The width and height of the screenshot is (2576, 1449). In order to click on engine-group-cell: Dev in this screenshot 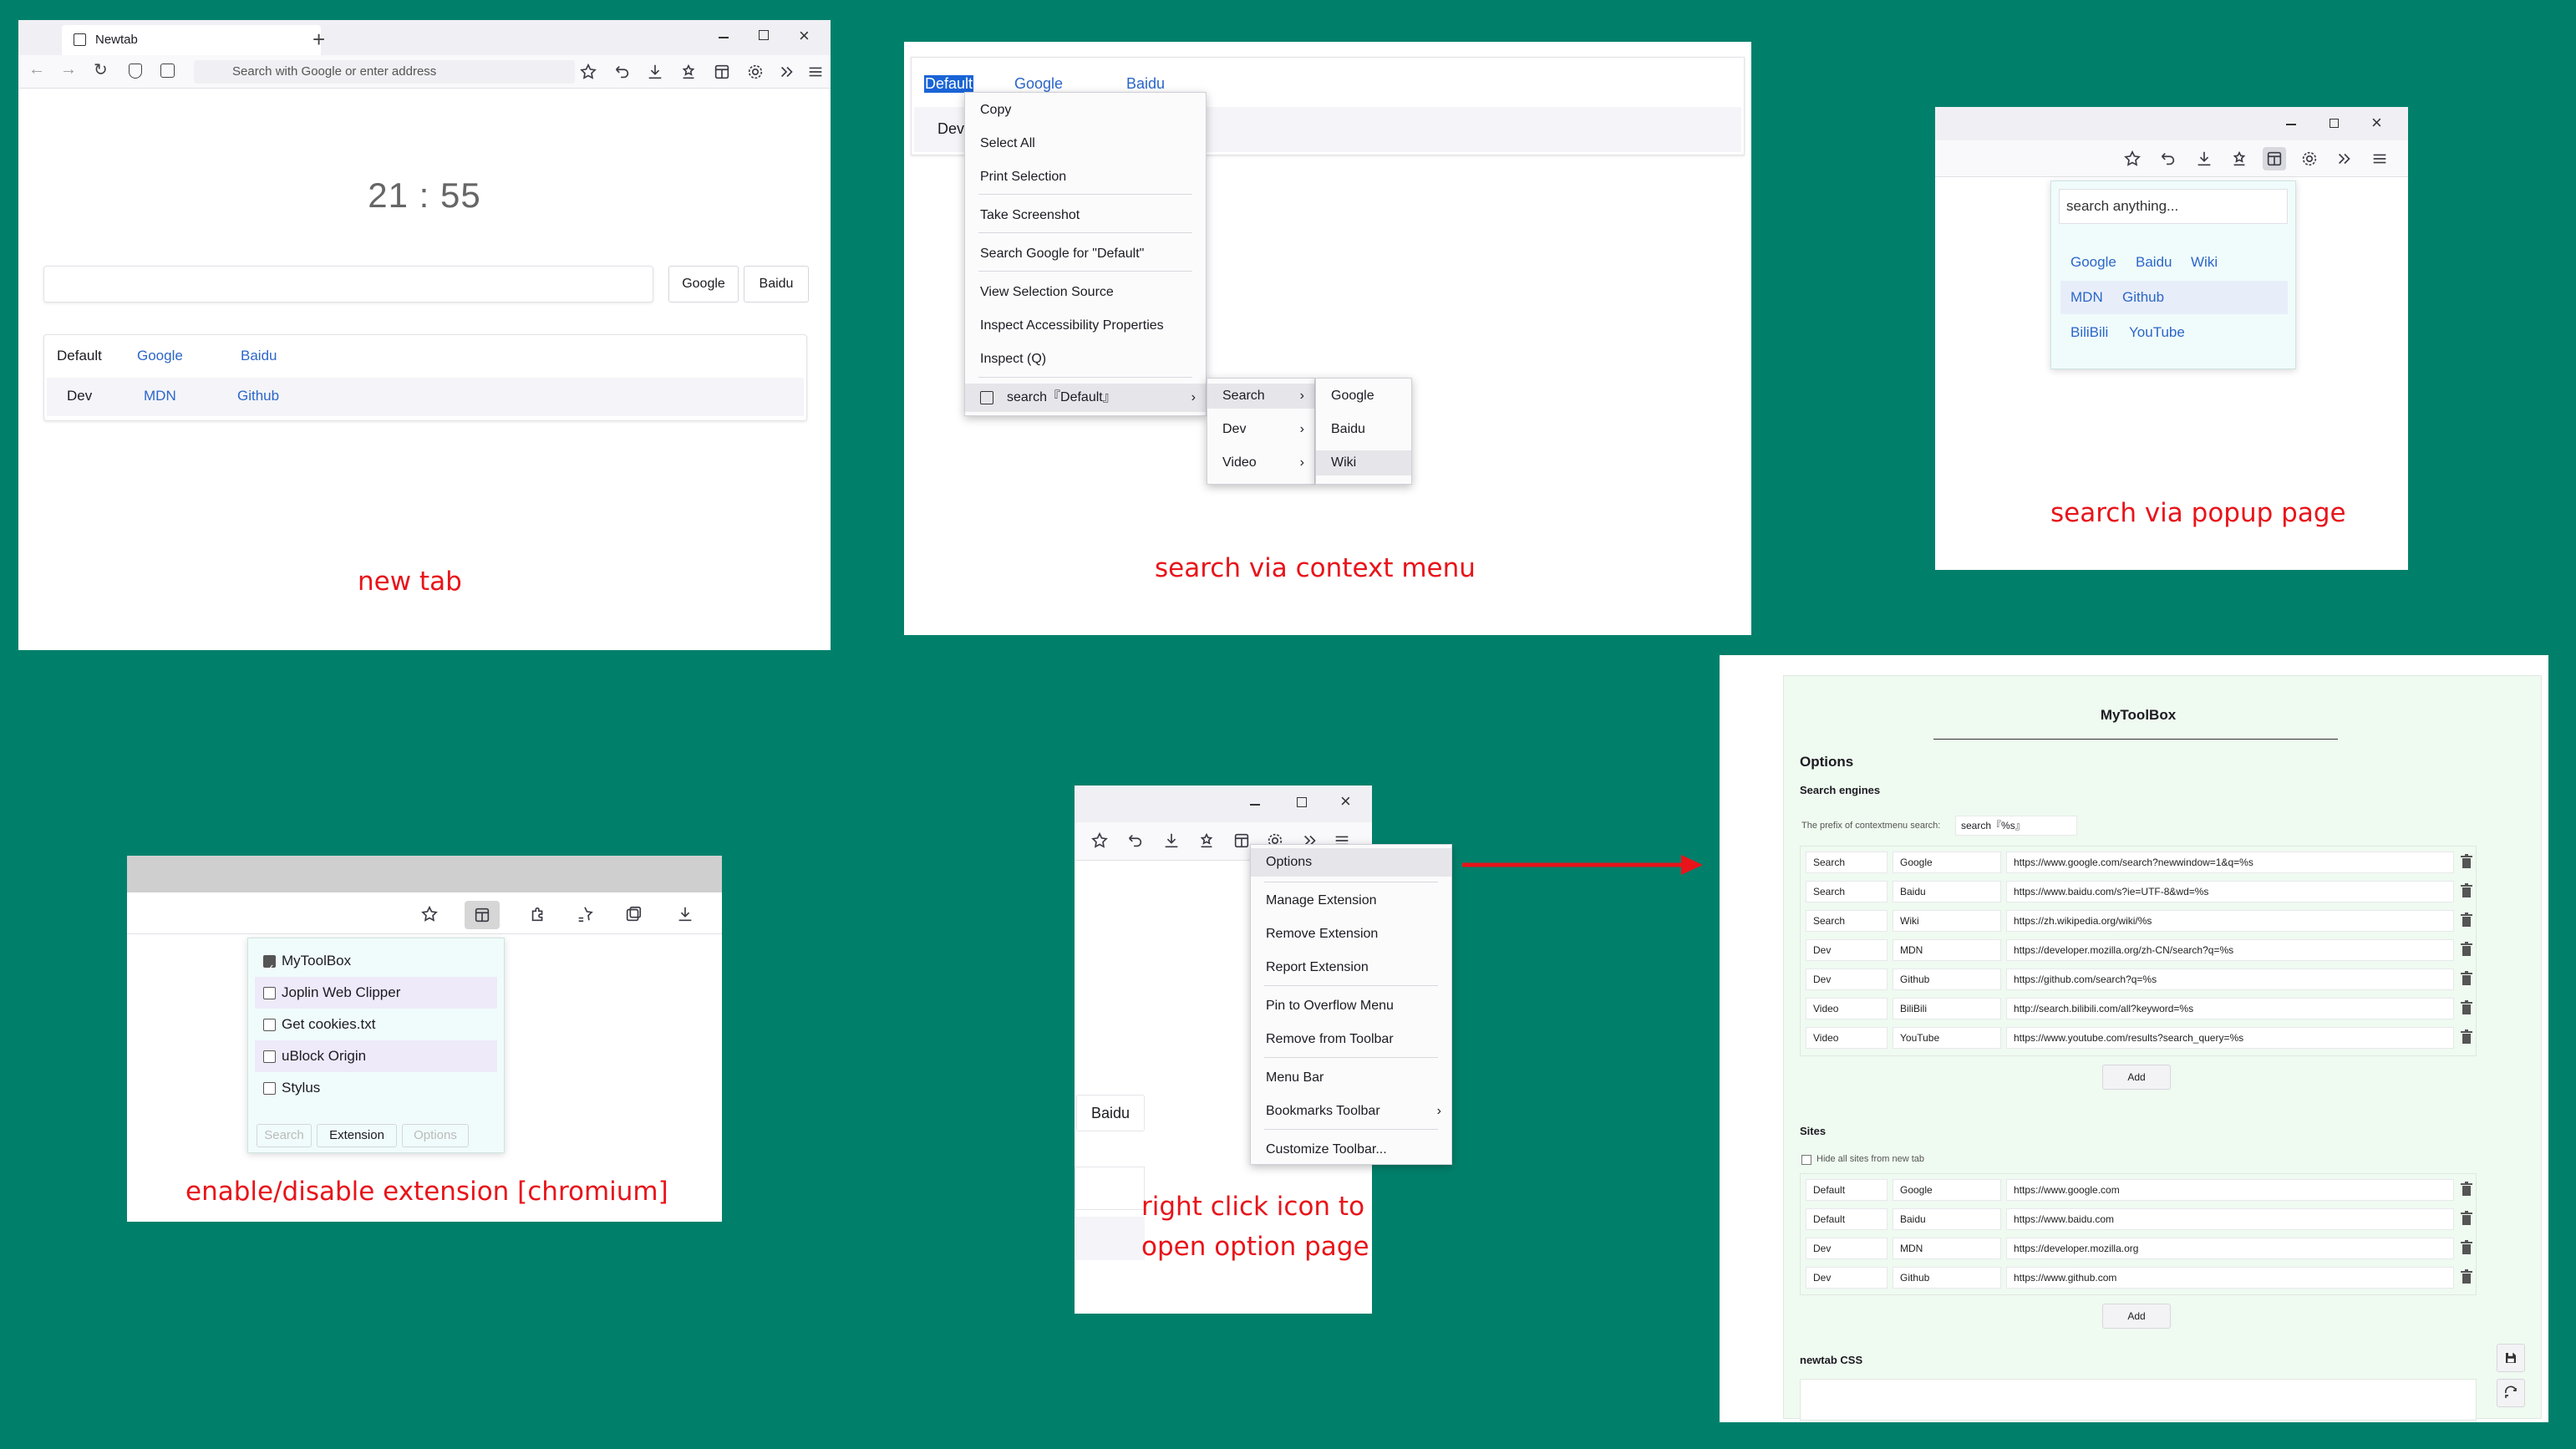, I will do `click(1847, 979)`.